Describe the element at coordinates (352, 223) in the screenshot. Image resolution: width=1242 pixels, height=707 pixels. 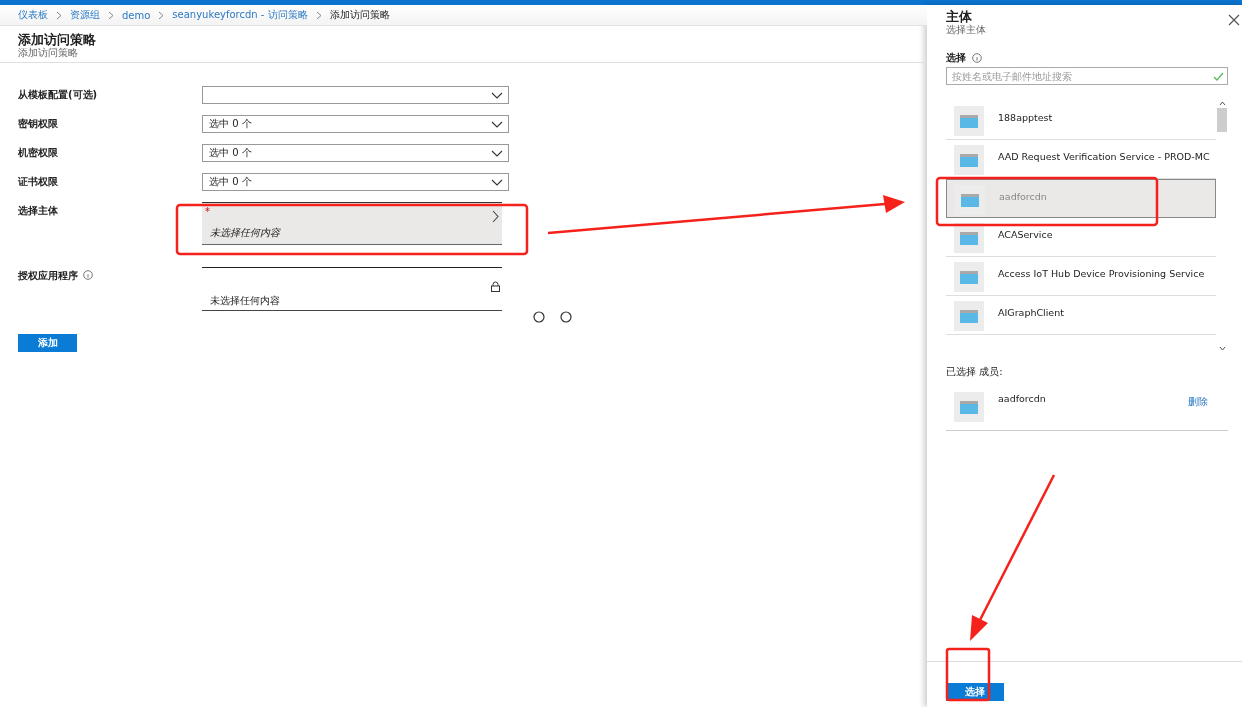
I see `principal-picker: * 未选择任何内容` at that location.